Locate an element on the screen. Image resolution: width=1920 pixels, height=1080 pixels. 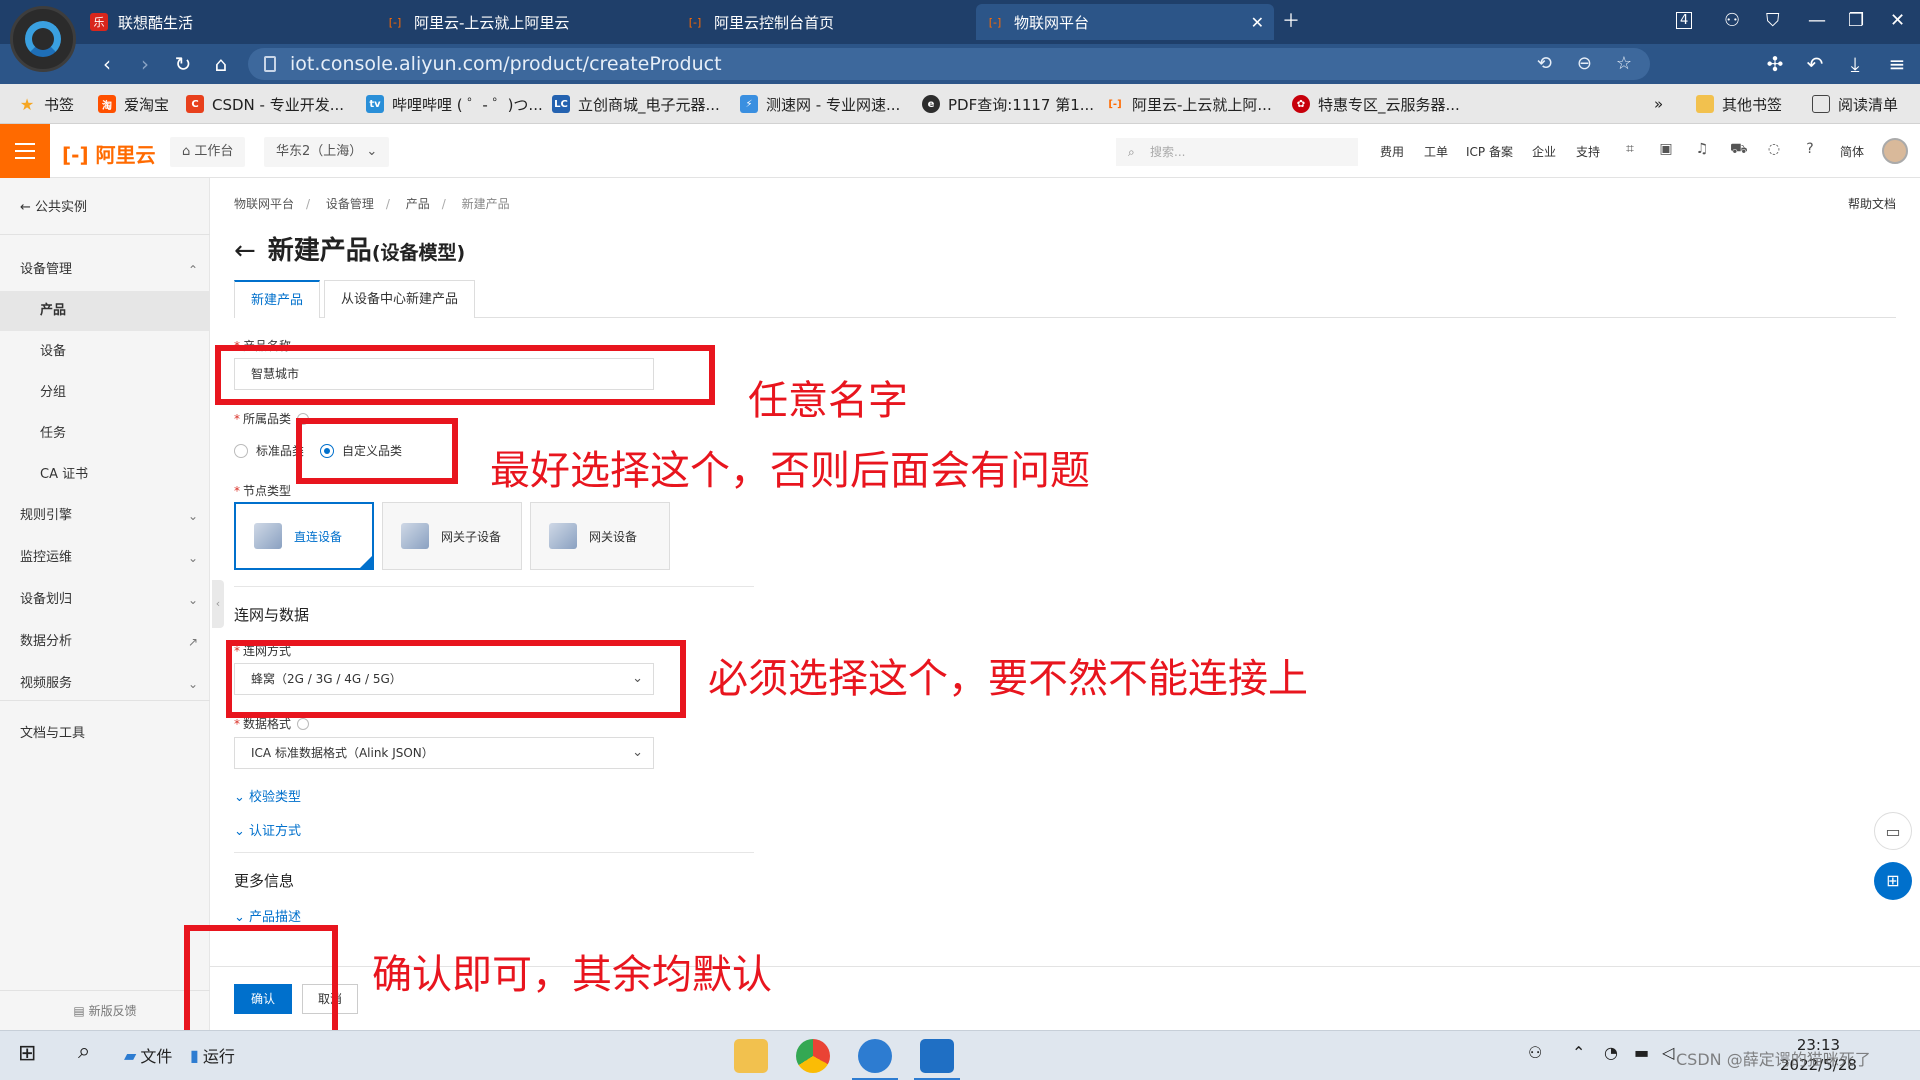
sidebar-item-8: 设备划归 ⌄ is located at coordinates (105, 600).